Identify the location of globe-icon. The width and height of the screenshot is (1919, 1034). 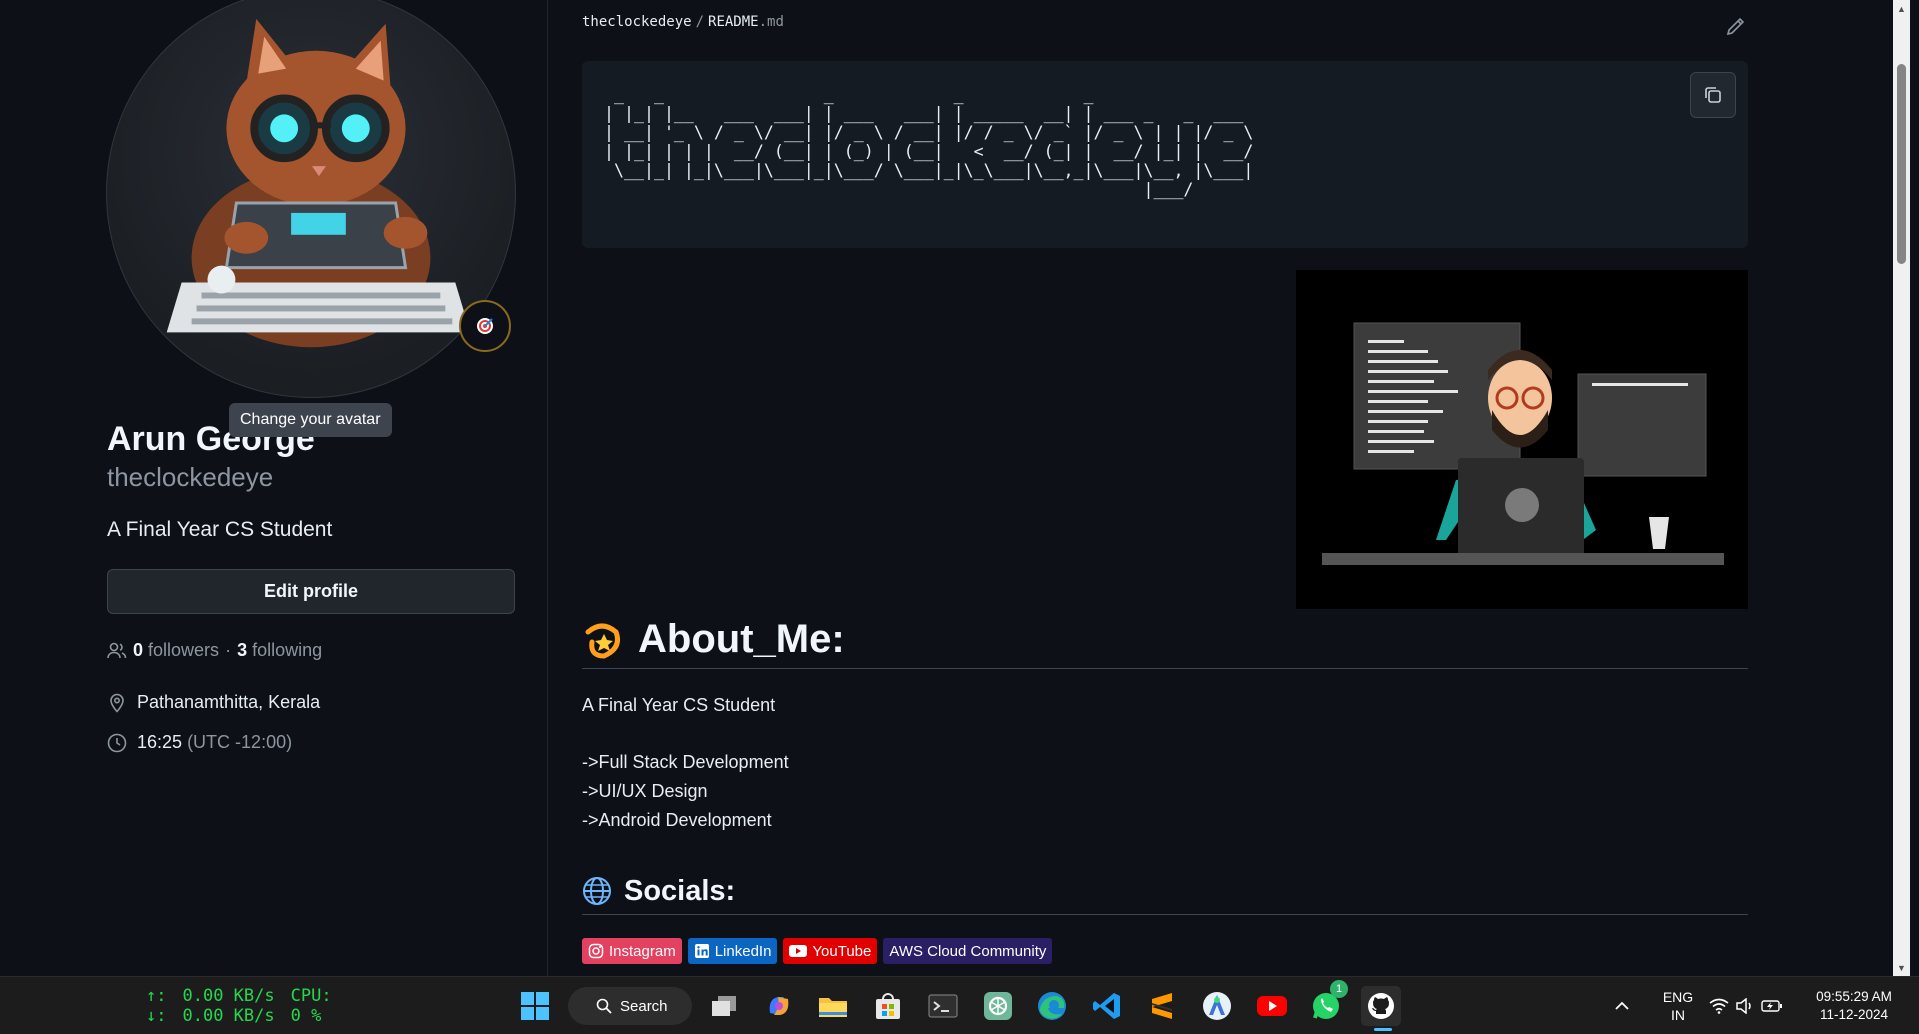
(597, 891).